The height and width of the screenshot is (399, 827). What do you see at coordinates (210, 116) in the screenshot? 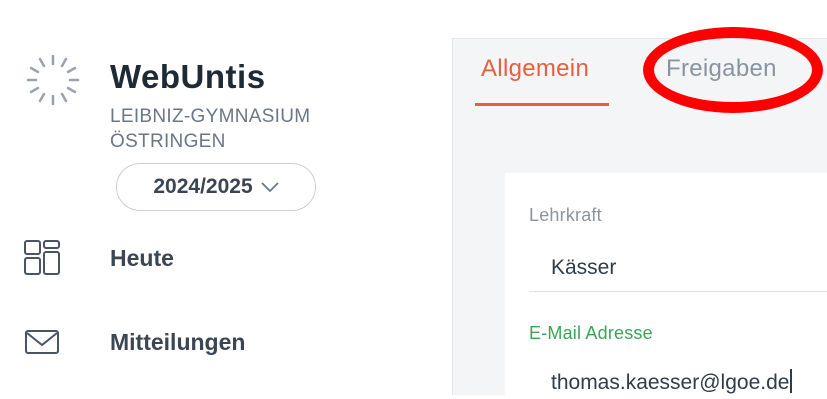
I see `school-name-line1: LEIBNIZ-GYMNASIUM` at bounding box center [210, 116].